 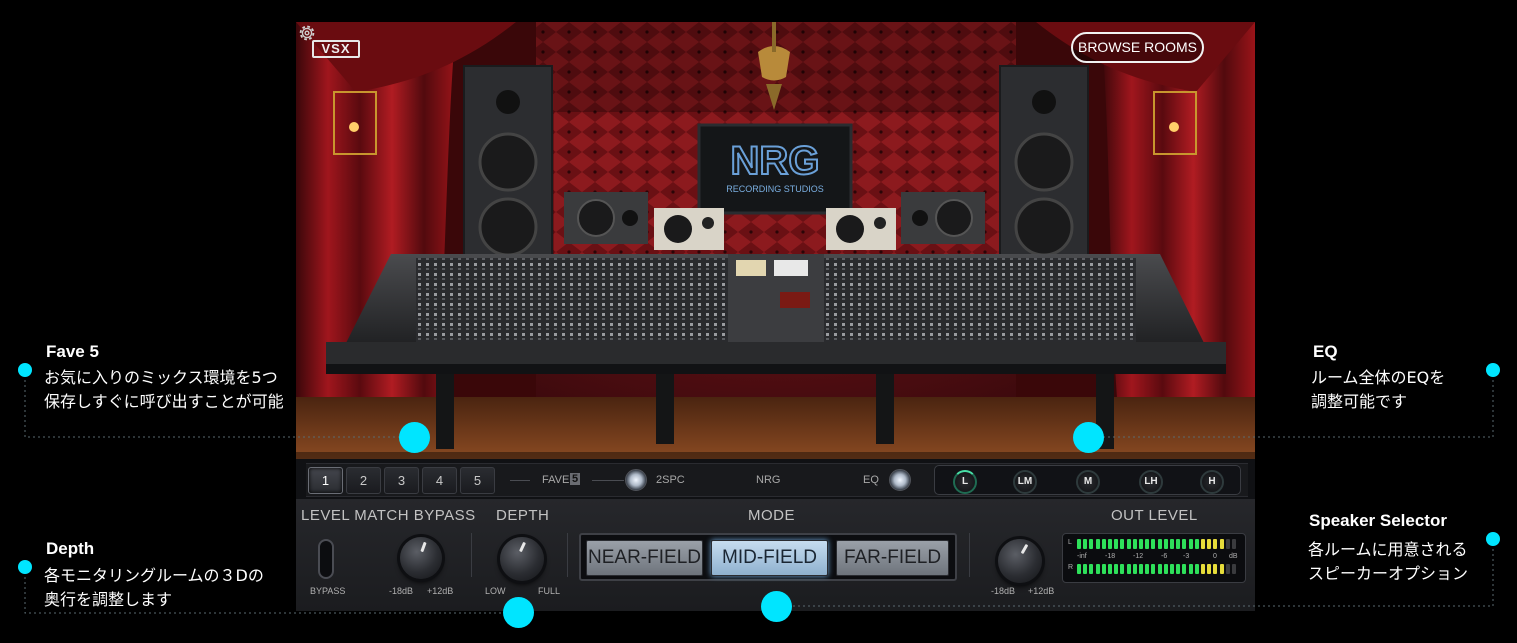 What do you see at coordinates (776, 606) in the screenshot?
I see `speaker-target-dot` at bounding box center [776, 606].